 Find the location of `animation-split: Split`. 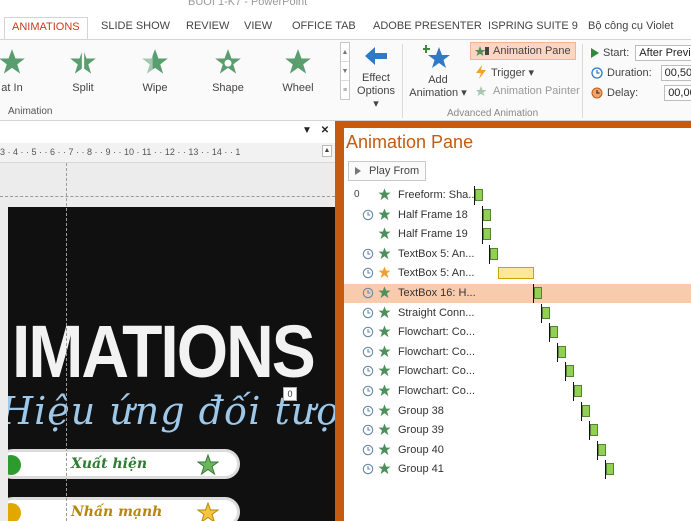

animation-split: Split is located at coordinates (83, 71).